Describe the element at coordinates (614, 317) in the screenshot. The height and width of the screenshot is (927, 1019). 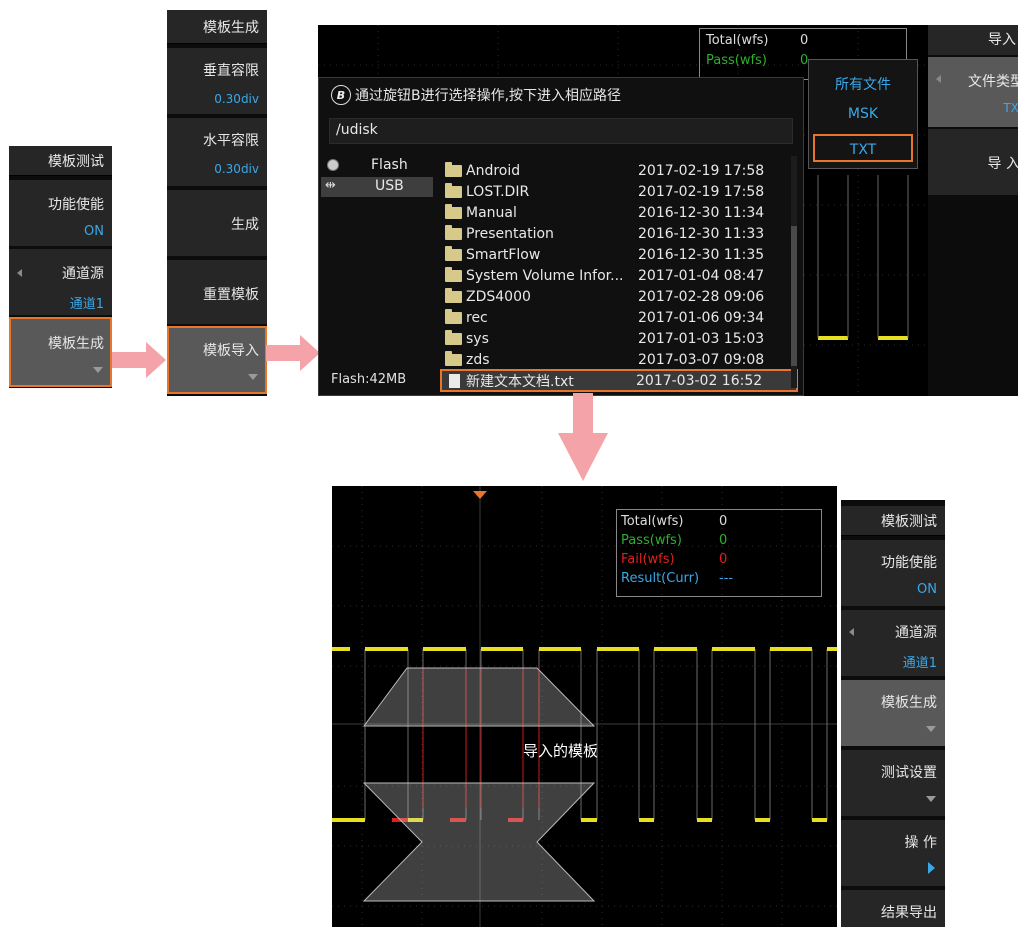
I see `list-item: rec 2017-01-06 09:34` at that location.